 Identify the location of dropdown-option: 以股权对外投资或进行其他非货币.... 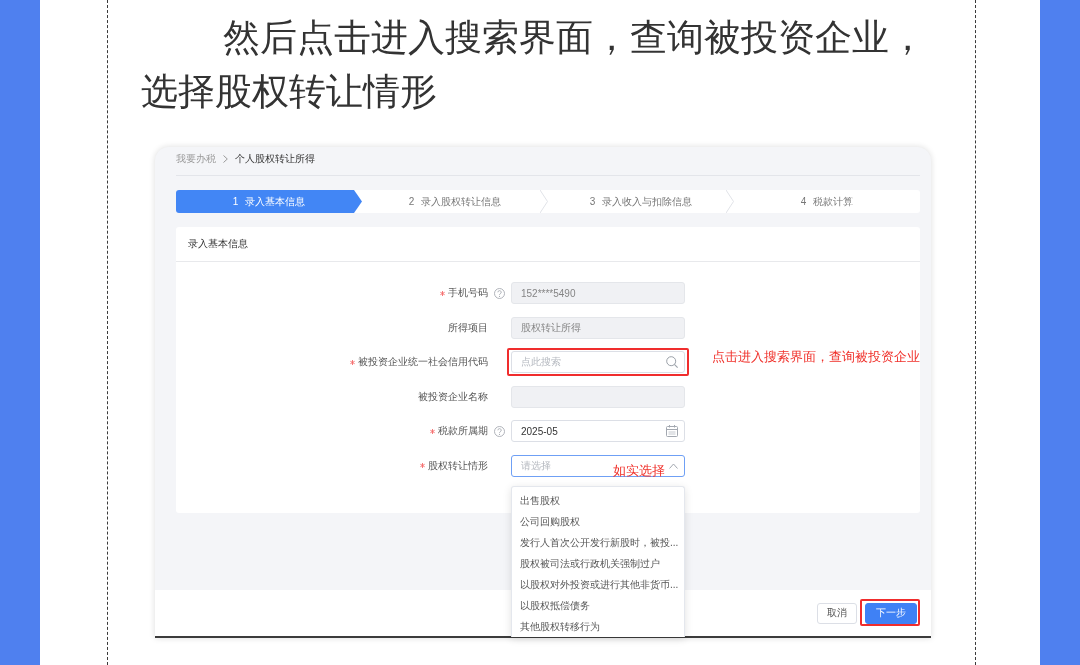
(598, 584).